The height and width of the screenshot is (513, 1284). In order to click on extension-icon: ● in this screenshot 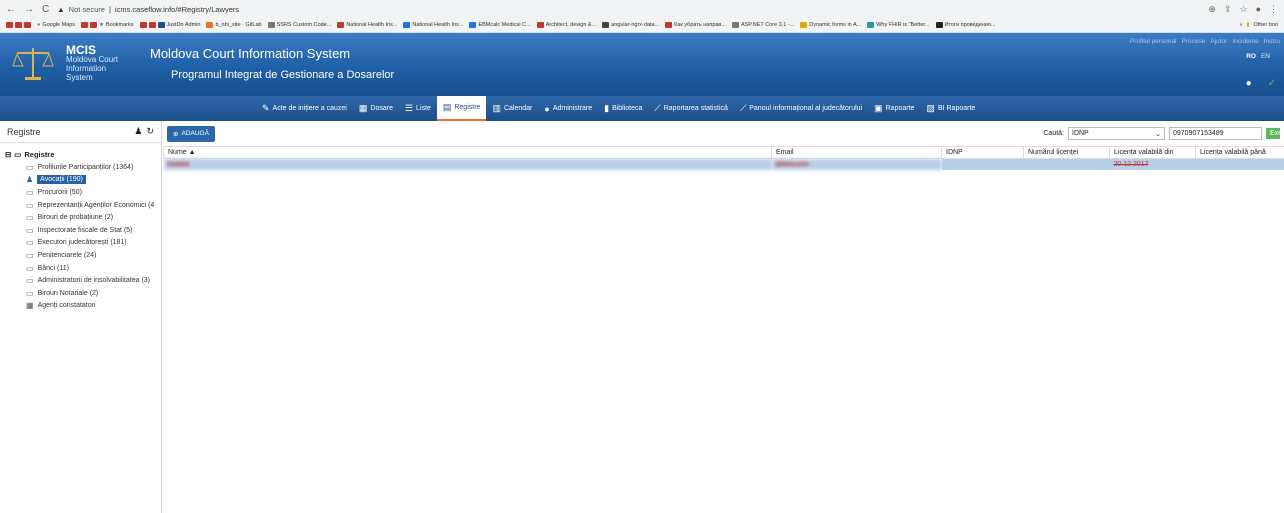, I will do `click(1258, 9)`.